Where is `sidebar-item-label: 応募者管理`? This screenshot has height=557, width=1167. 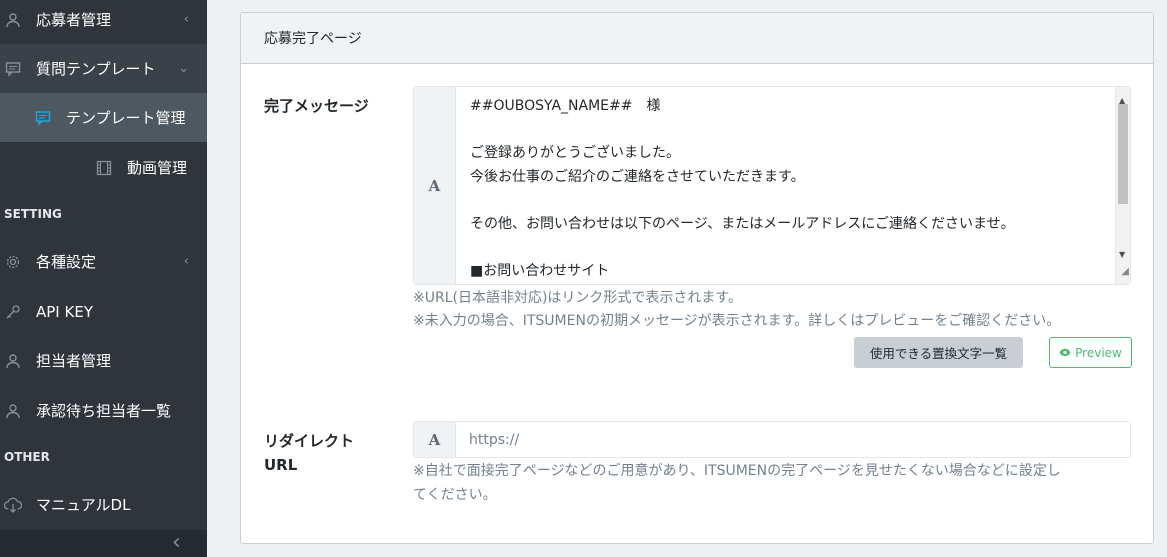
sidebar-item-label: 応募者管理 is located at coordinates (74, 20).